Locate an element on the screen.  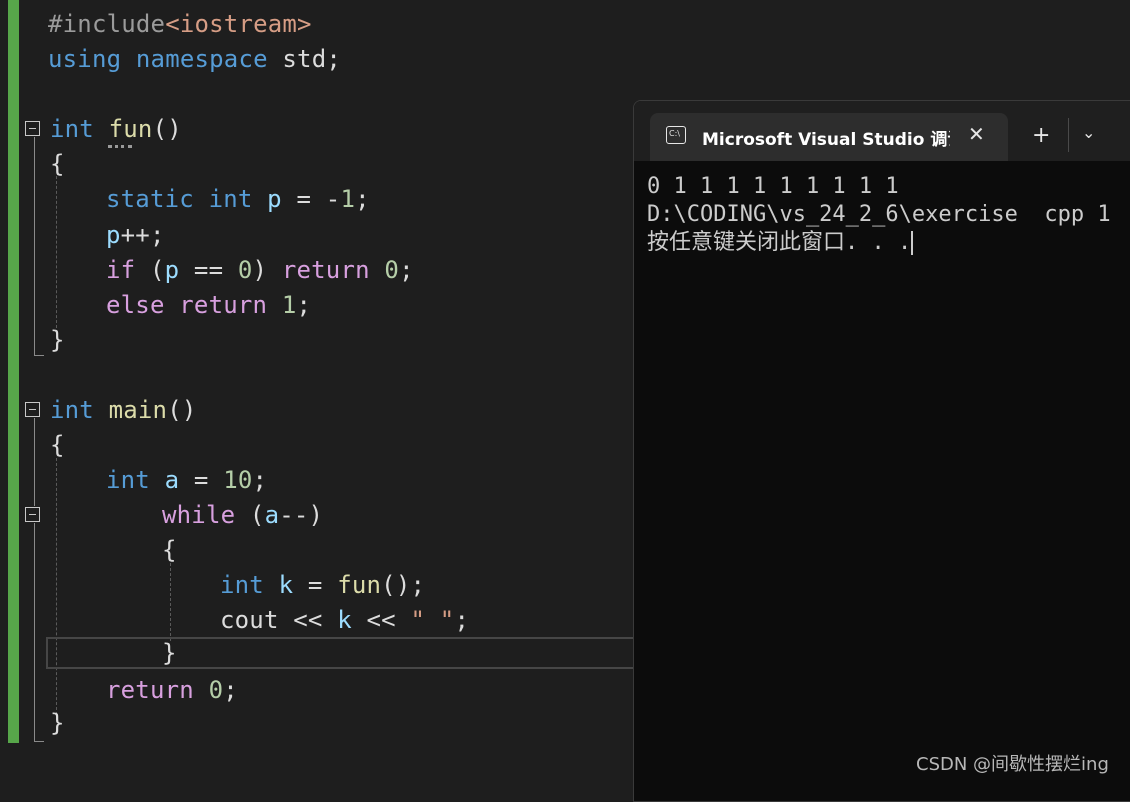
titlebar-divider is located at coordinates (1068, 135).